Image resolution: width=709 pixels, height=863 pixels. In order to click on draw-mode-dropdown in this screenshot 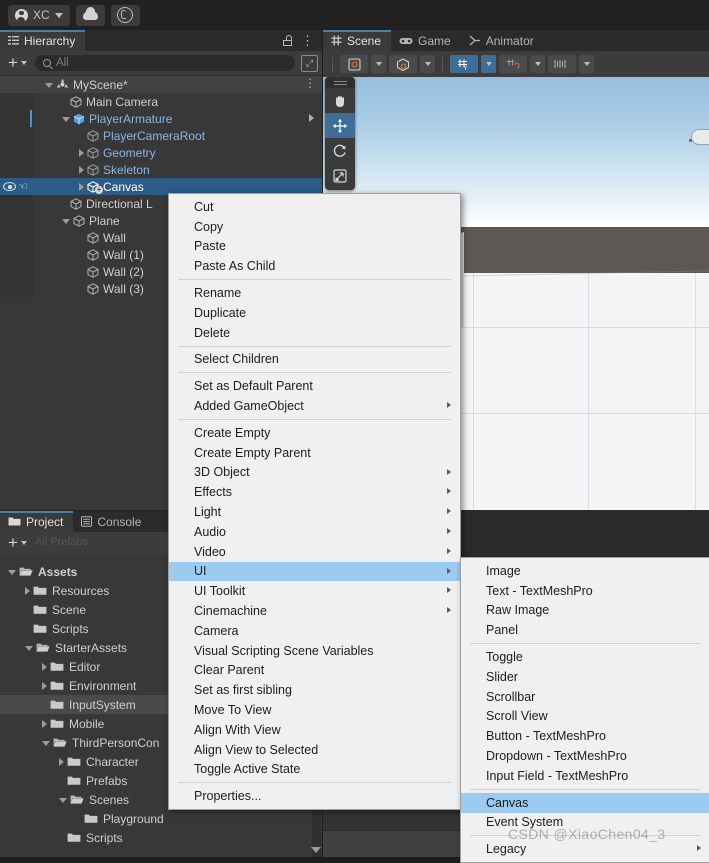, I will do `click(378, 64)`.